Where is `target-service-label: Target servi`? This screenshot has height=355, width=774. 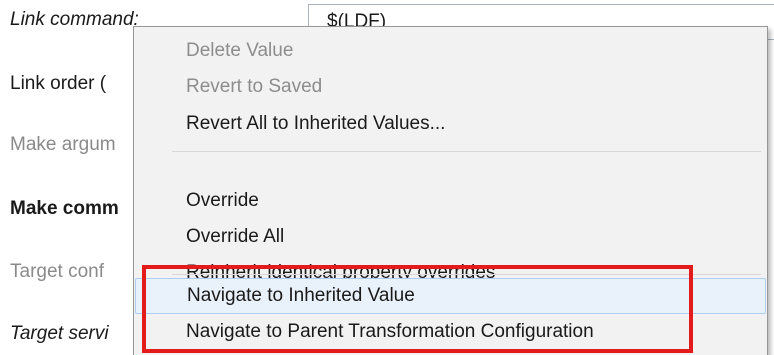 target-service-label: Target servi is located at coordinates (59, 333).